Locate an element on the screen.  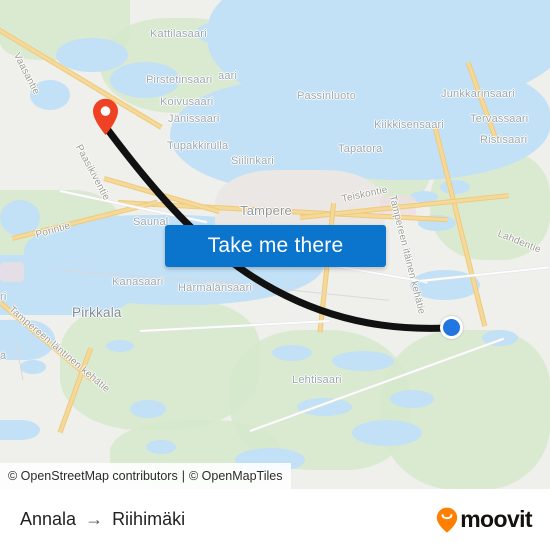
moovit-brand-logo: moovit is located at coordinates (484, 519).